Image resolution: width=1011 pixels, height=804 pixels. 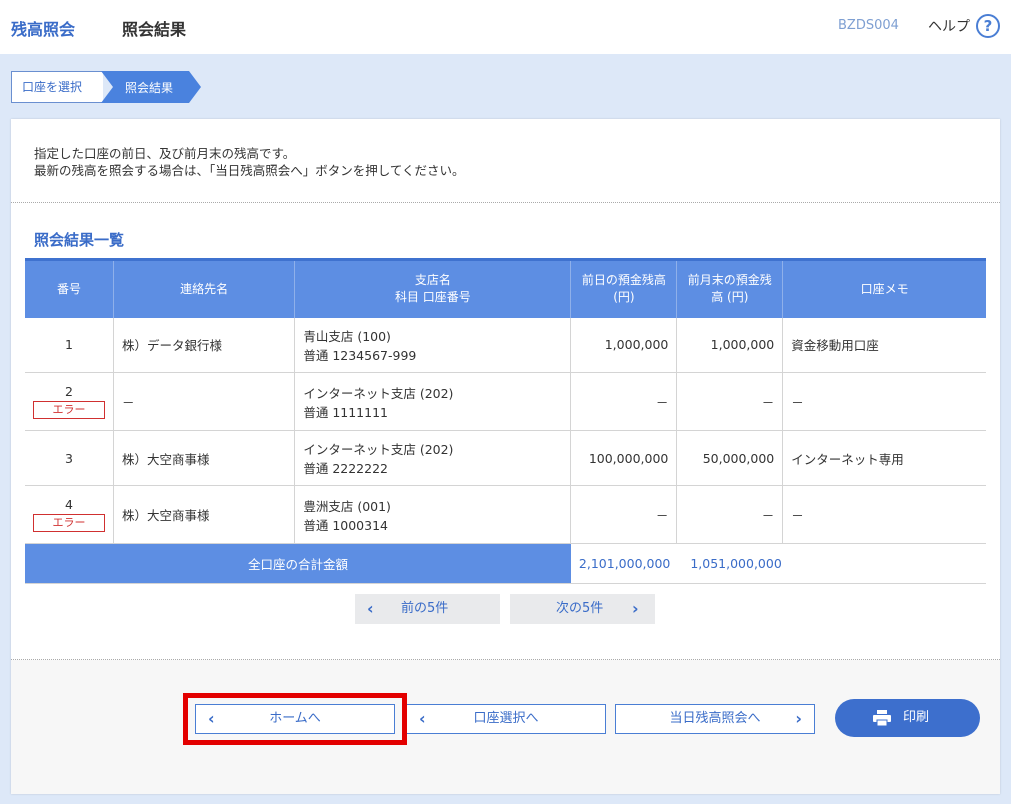 I want to click on table-row: 4 エラー 株）大空商事様 豊洲支店 (001) 普通 1000314 － － －, so click(x=505, y=514).